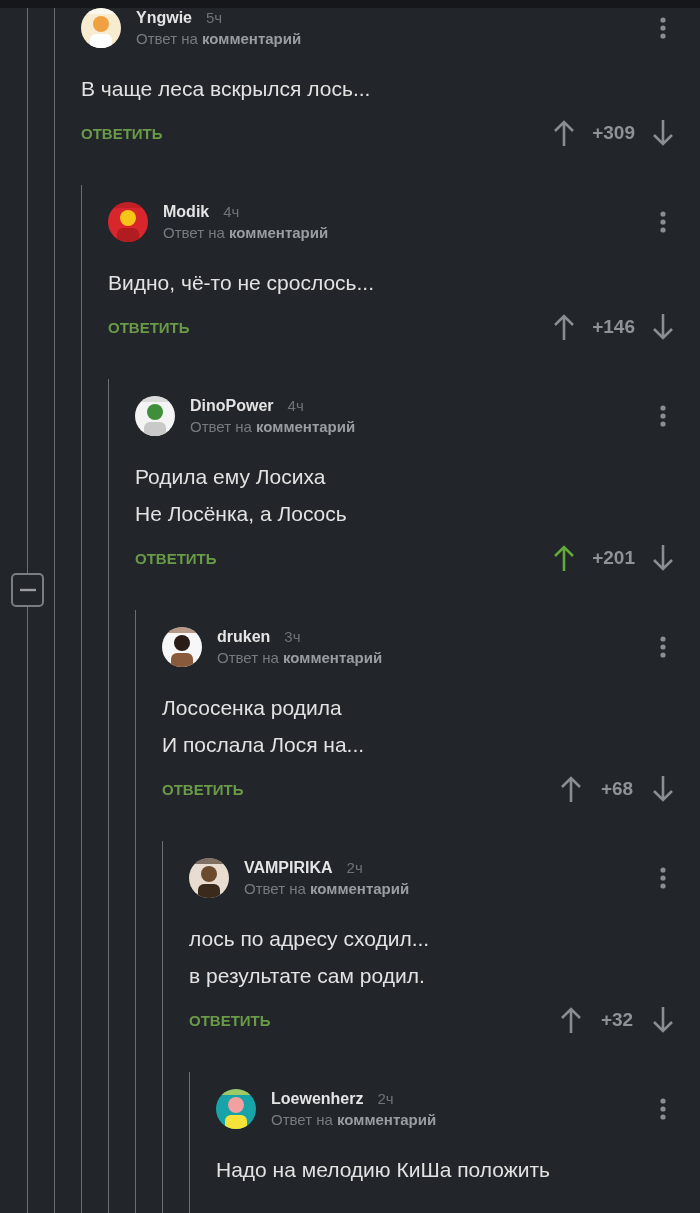  Describe the element at coordinates (231, 477) in the screenshot. I see `comment-text: Родила ему Лосиха` at that location.